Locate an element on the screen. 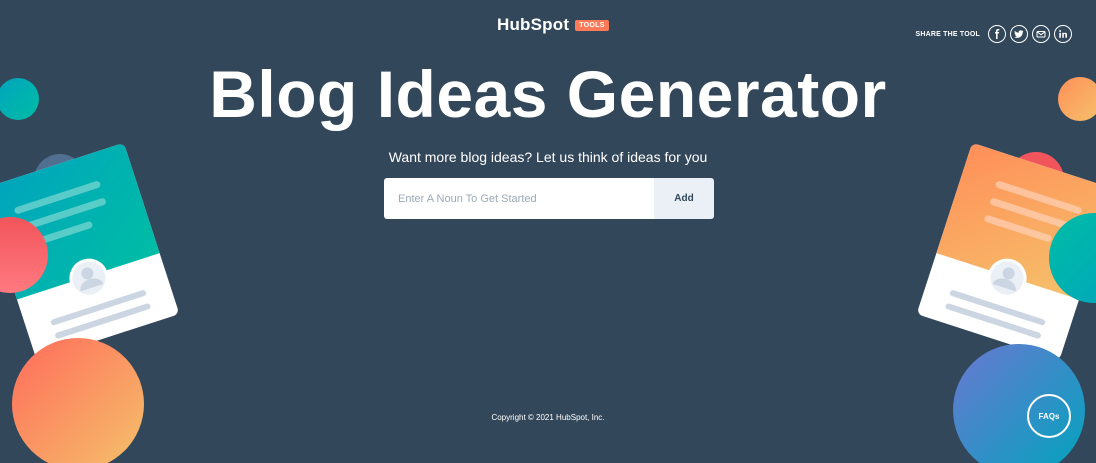 The width and height of the screenshot is (1096, 463). copyright-text: Copyright © 2021 HubSpot, Inc. is located at coordinates (548, 417).